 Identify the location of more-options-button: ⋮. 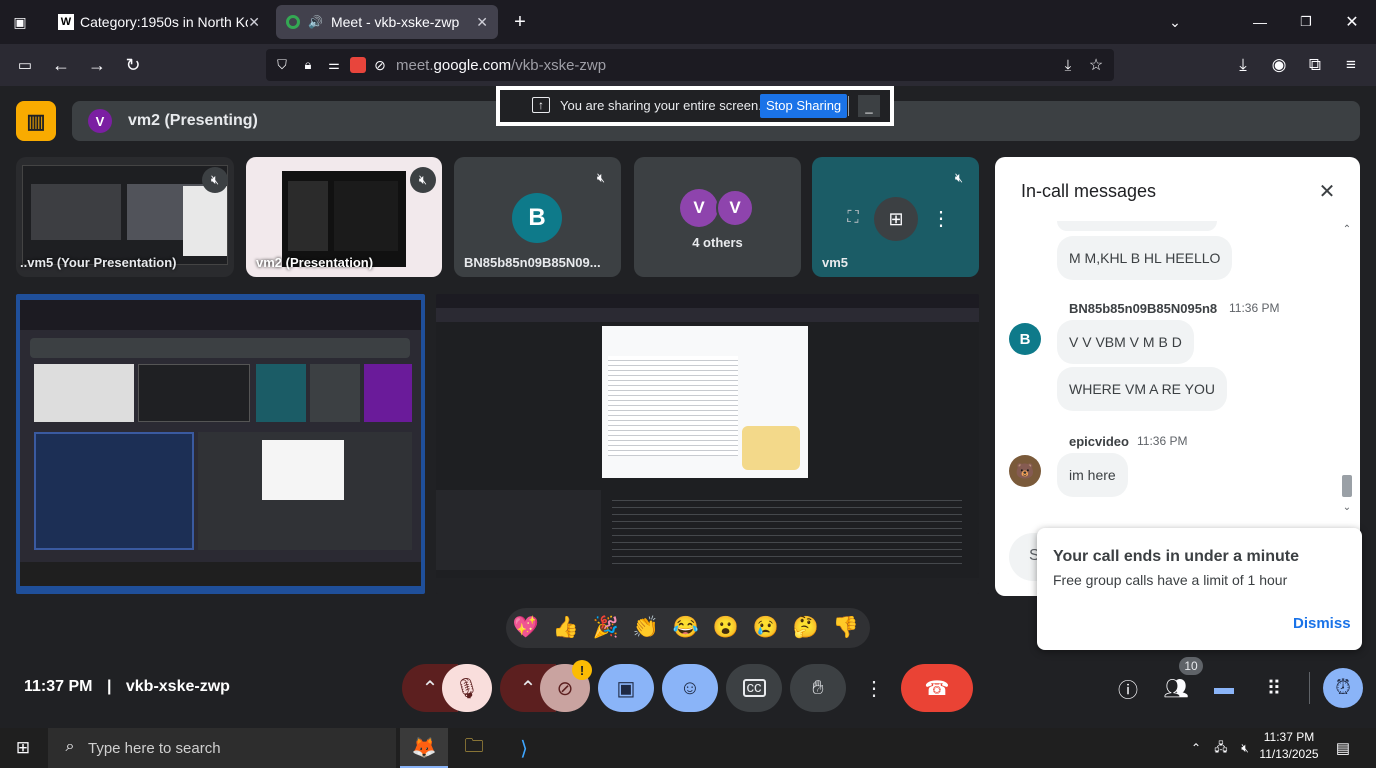
(874, 688).